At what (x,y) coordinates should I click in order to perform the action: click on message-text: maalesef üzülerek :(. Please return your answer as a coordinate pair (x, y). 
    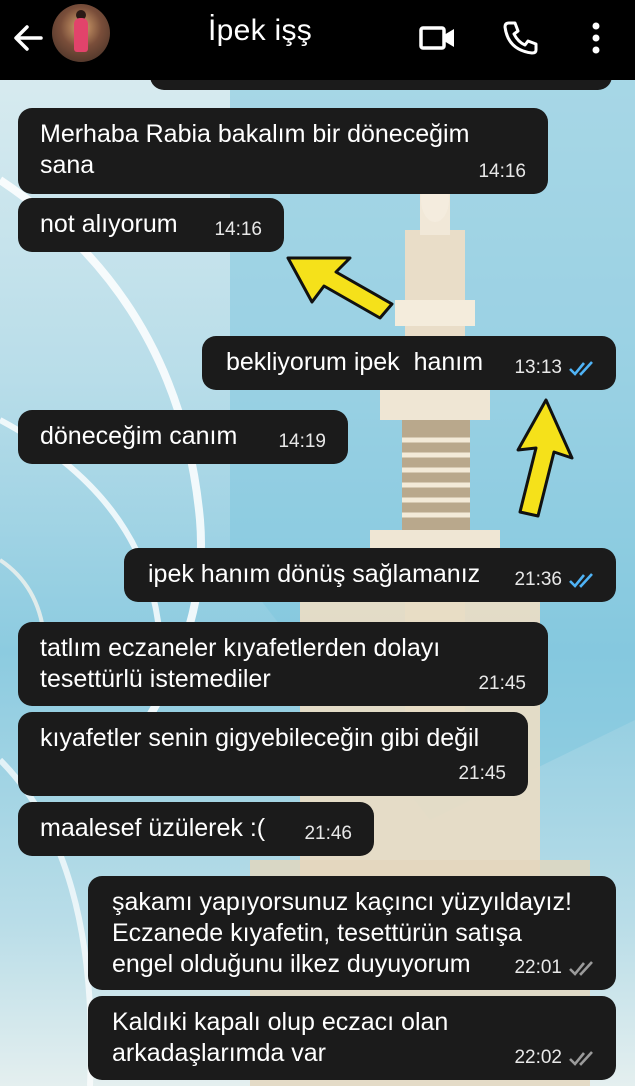
    Looking at the image, I should click on (153, 828).